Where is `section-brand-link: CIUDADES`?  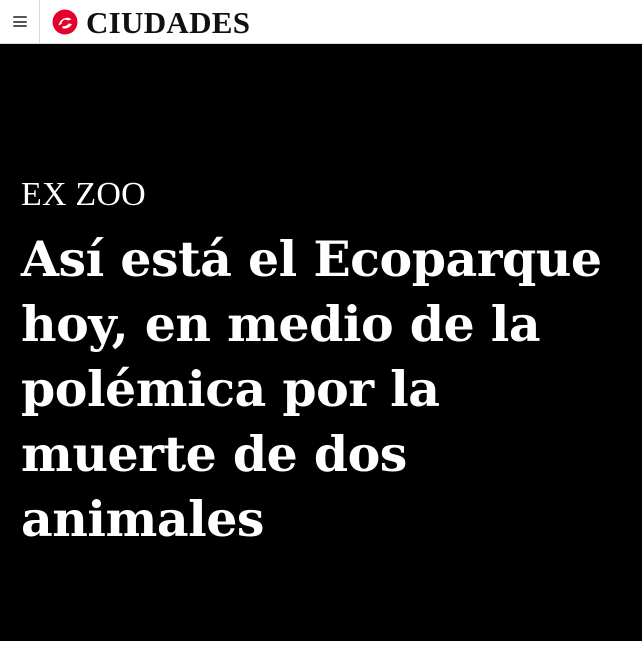 section-brand-link: CIUDADES is located at coordinates (151, 21).